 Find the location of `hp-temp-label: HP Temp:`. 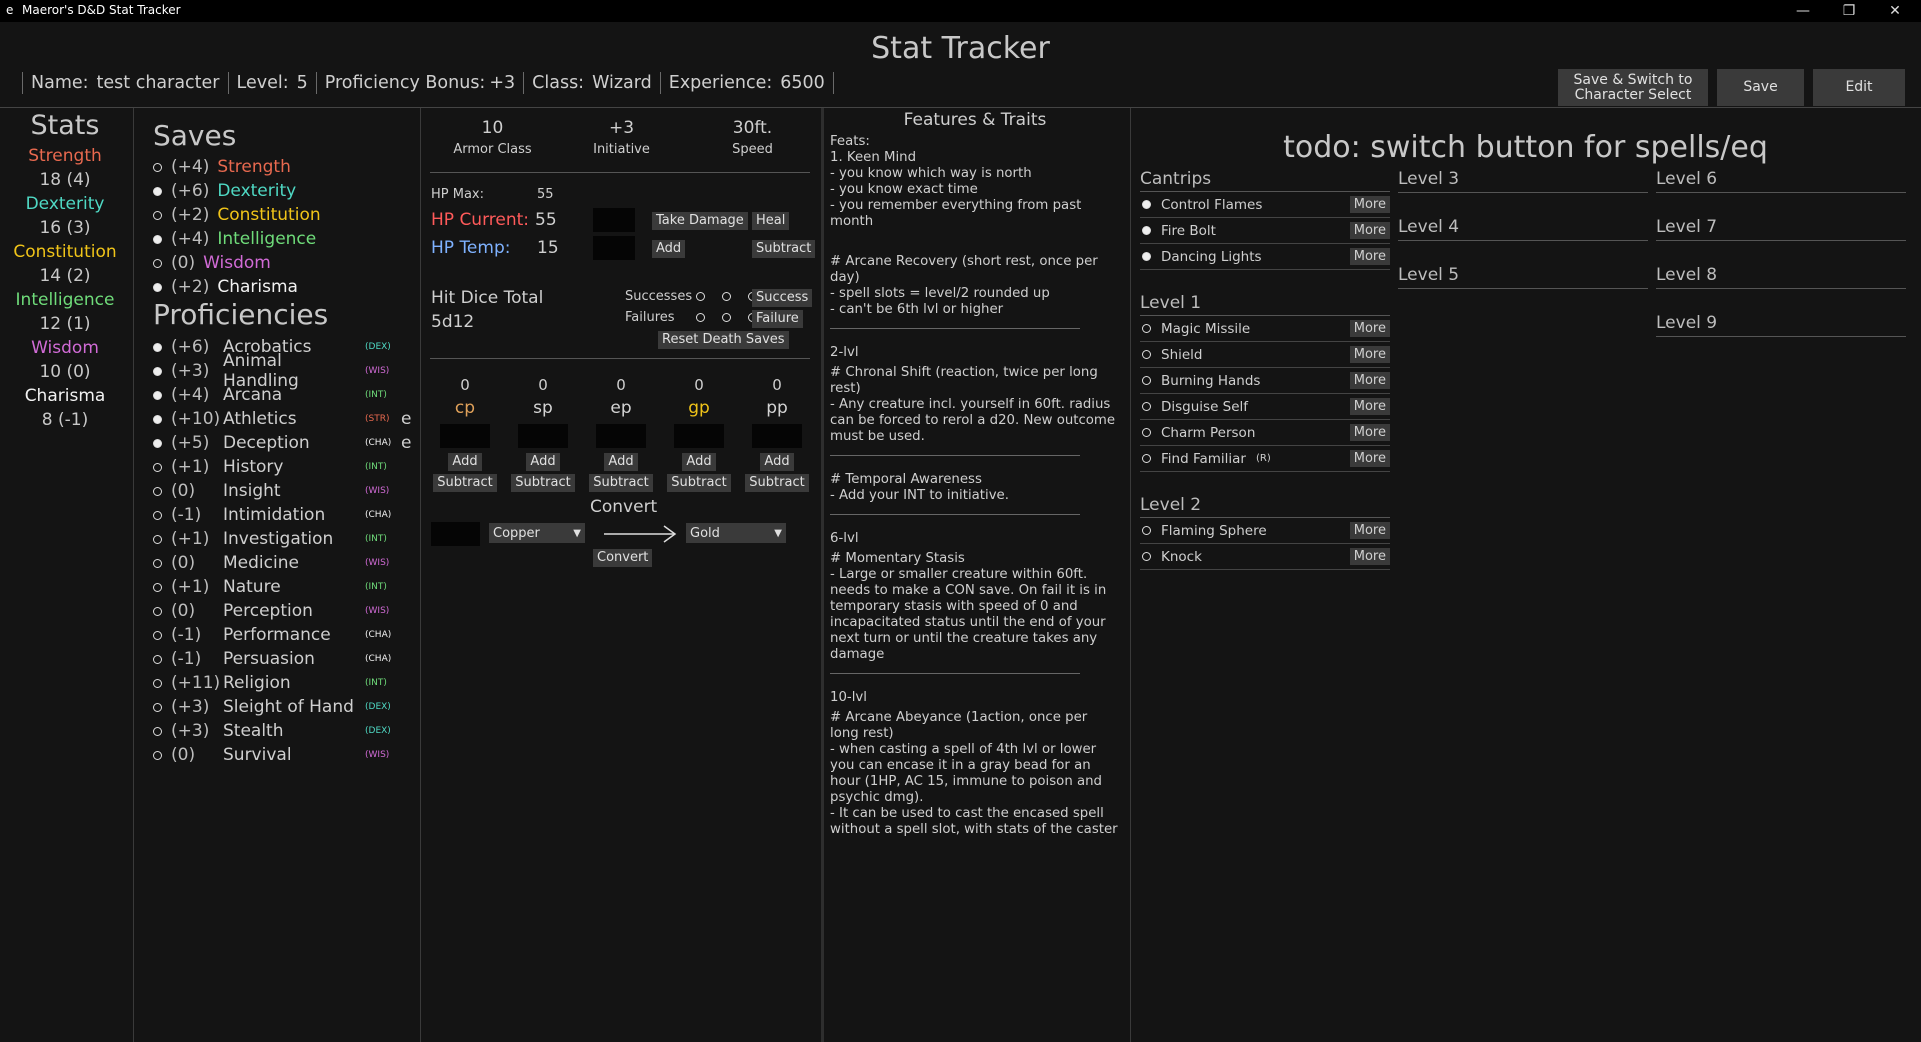

hp-temp-label: HP Temp: is located at coordinates (471, 248).